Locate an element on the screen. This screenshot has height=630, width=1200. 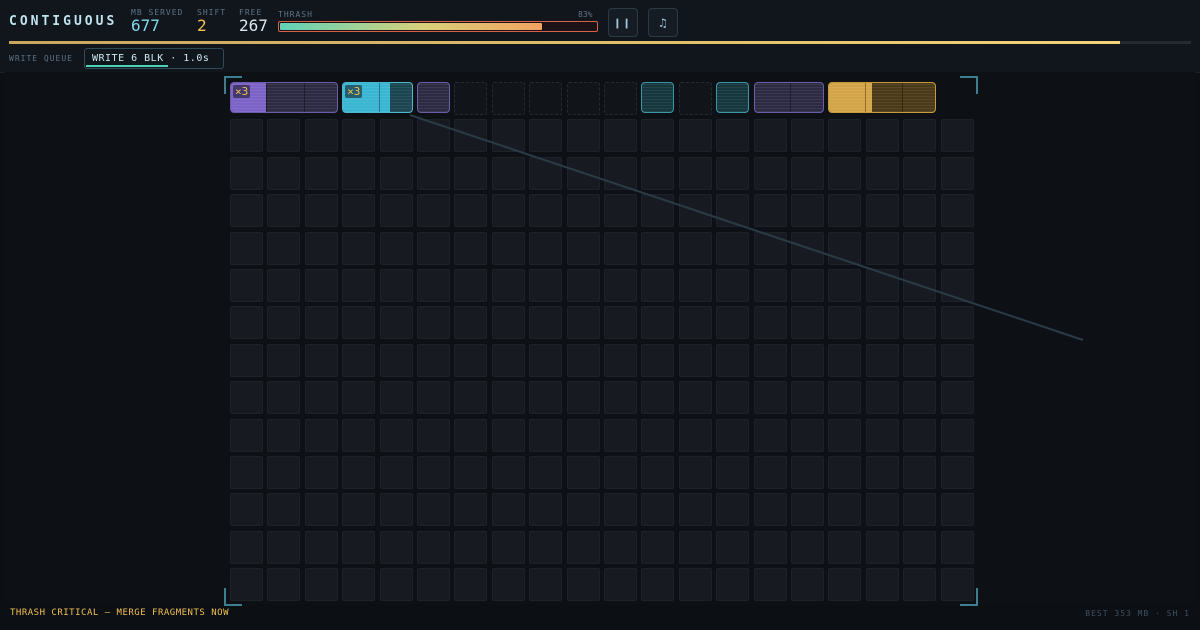
status-alert: THRASH CRITICAL — MERGE FRAGMENTS NOW is located at coordinates (119, 613).